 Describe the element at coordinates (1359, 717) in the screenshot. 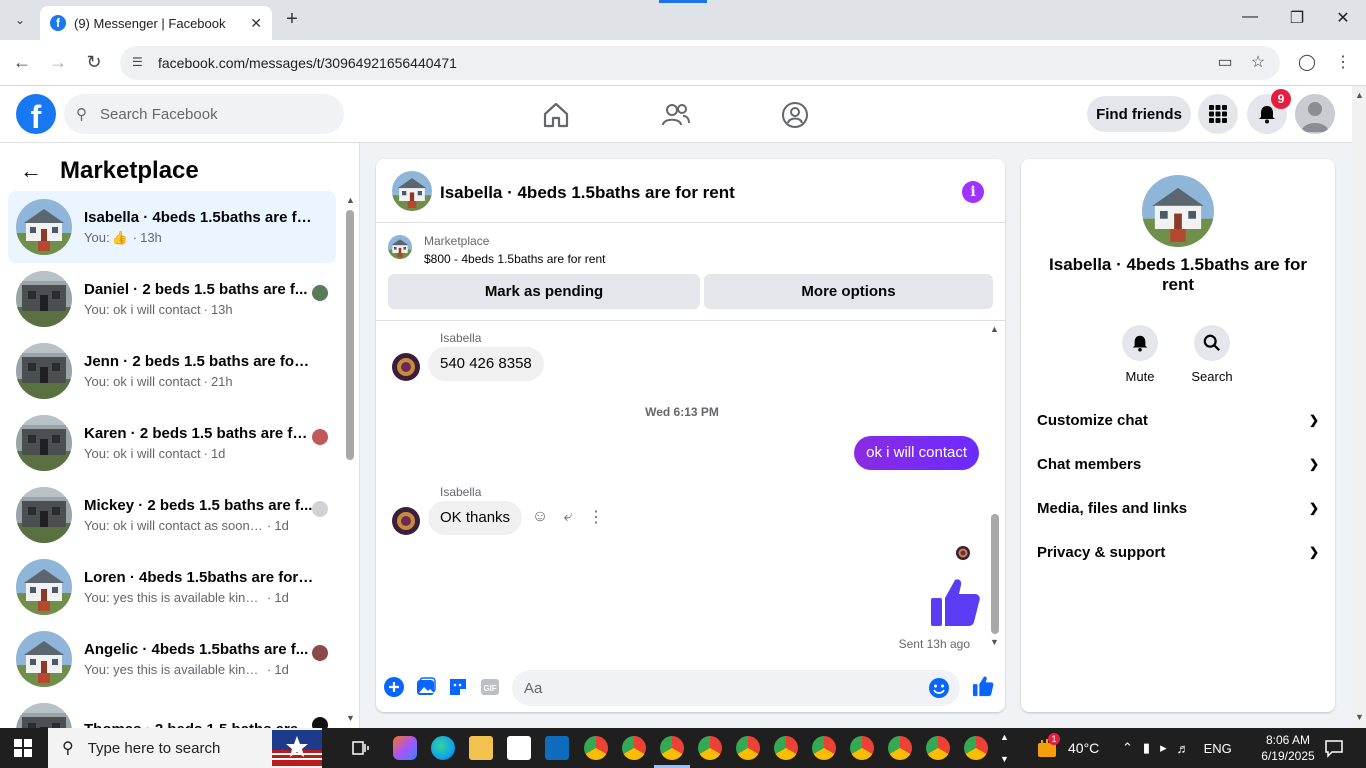

I see `page-scroll-down-arrow-icon: ▼` at that location.